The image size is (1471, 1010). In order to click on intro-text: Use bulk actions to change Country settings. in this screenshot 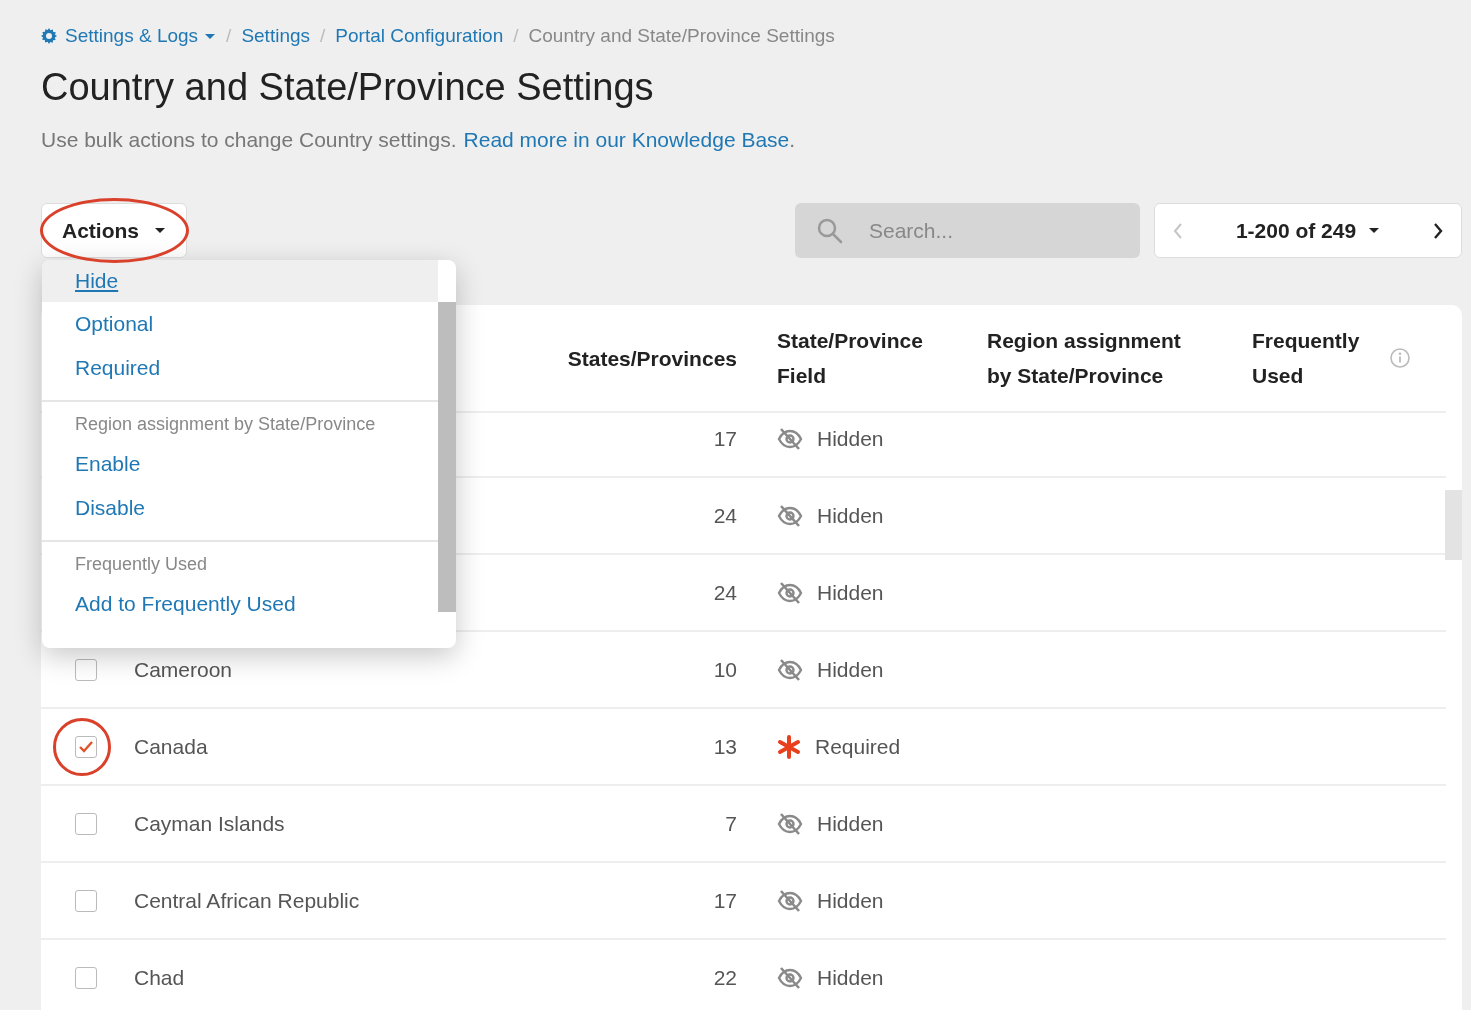, I will do `click(249, 140)`.